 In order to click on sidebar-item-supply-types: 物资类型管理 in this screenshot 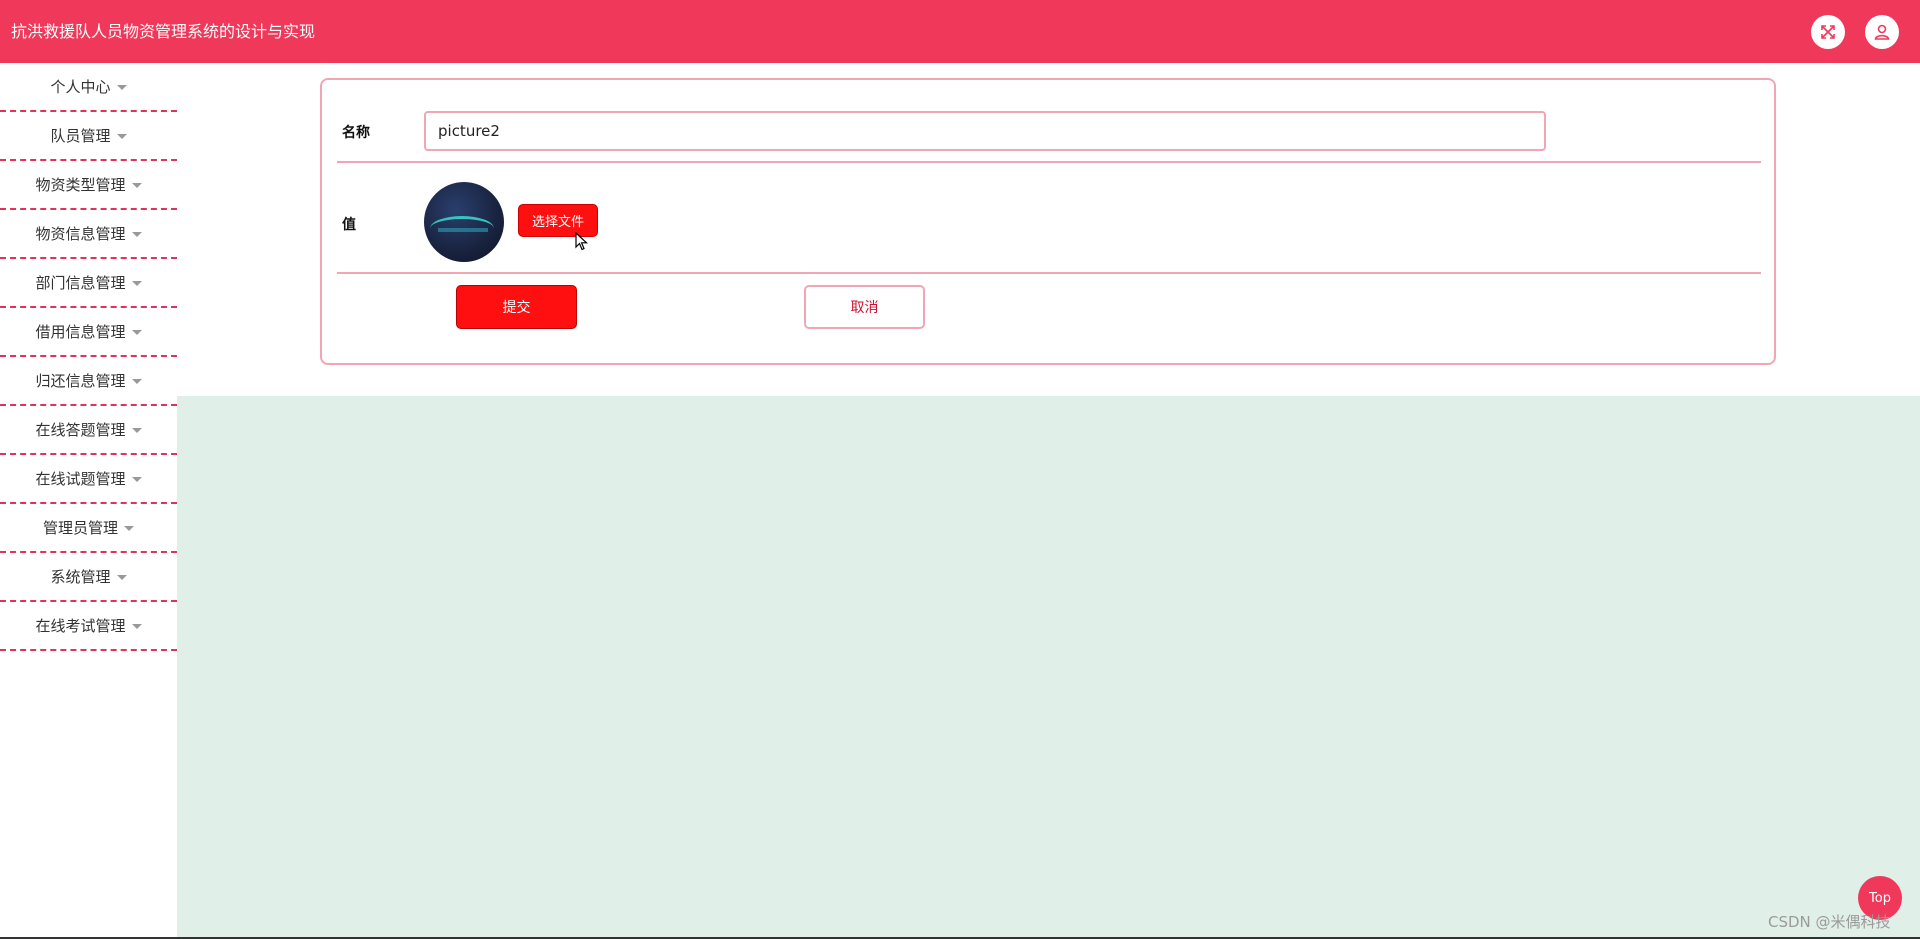, I will do `click(88, 185)`.